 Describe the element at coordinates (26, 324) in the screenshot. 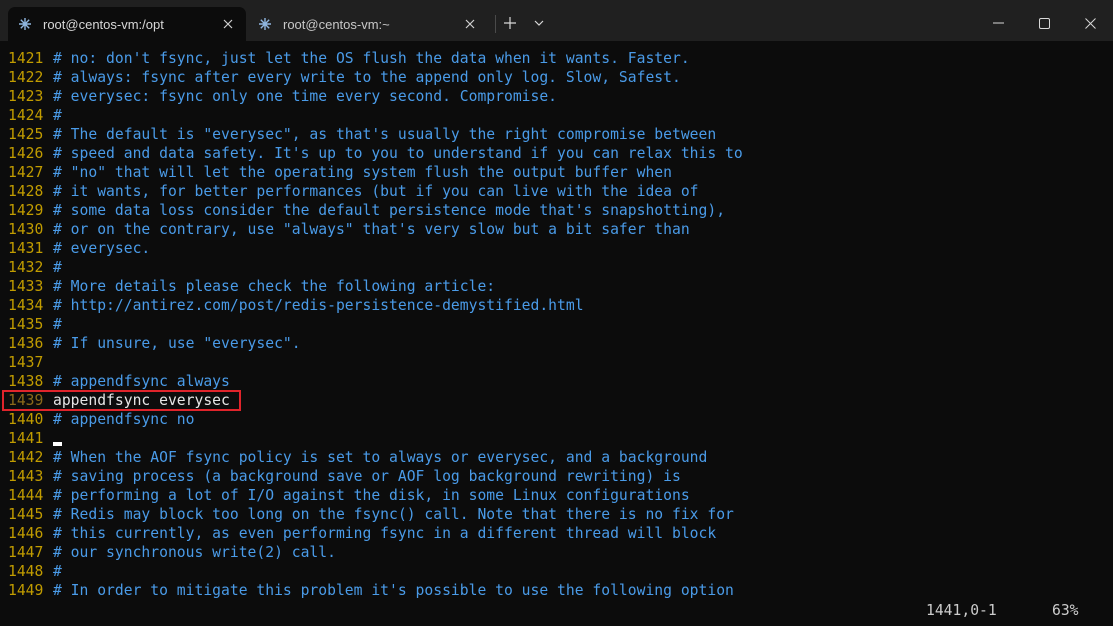

I see `line-number: 1435` at that location.